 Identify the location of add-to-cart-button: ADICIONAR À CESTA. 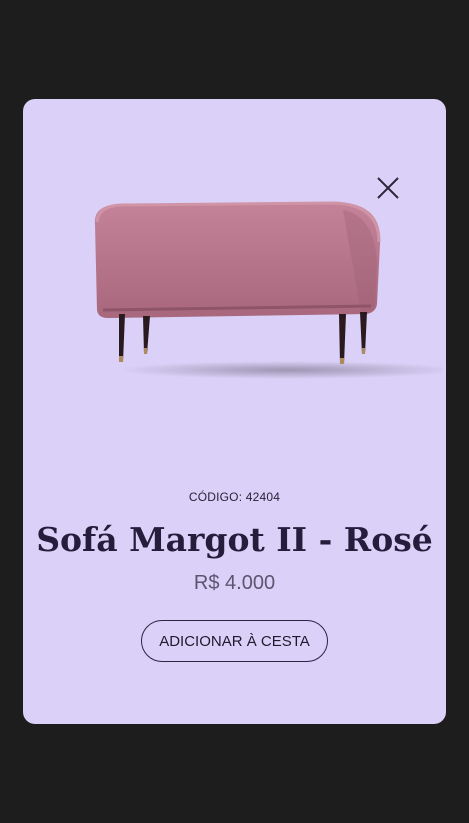
(234, 641).